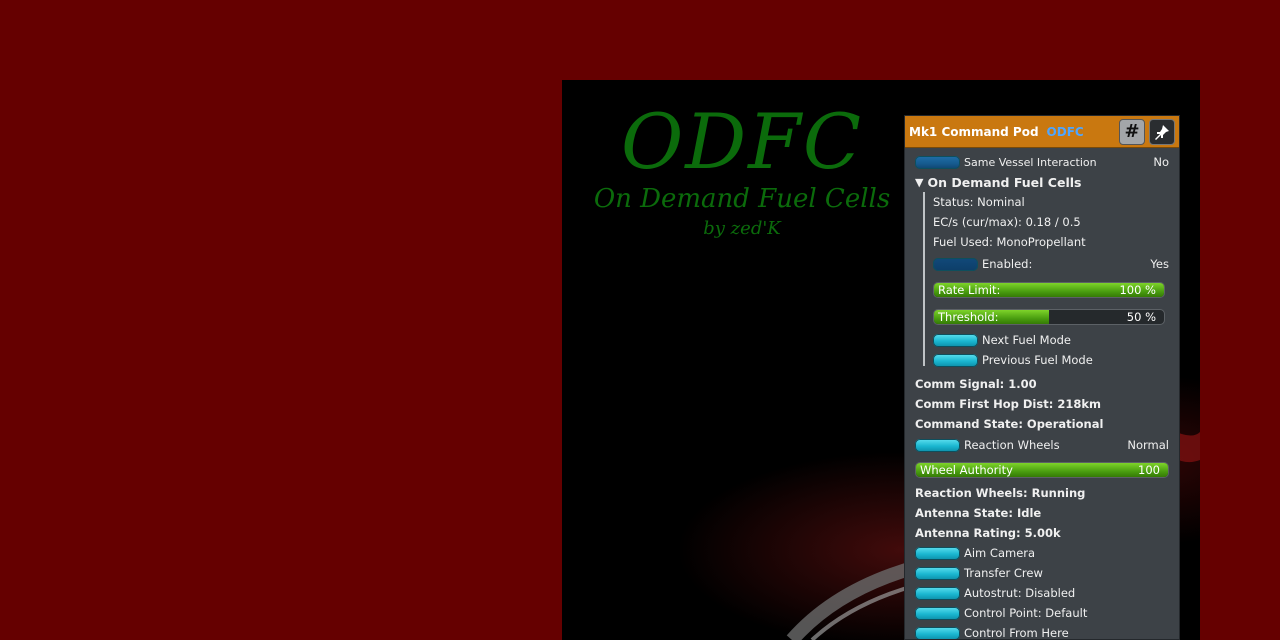 The image size is (1280, 640). Describe the element at coordinates (742, 141) in the screenshot. I see `logo-title: ODFC` at that location.